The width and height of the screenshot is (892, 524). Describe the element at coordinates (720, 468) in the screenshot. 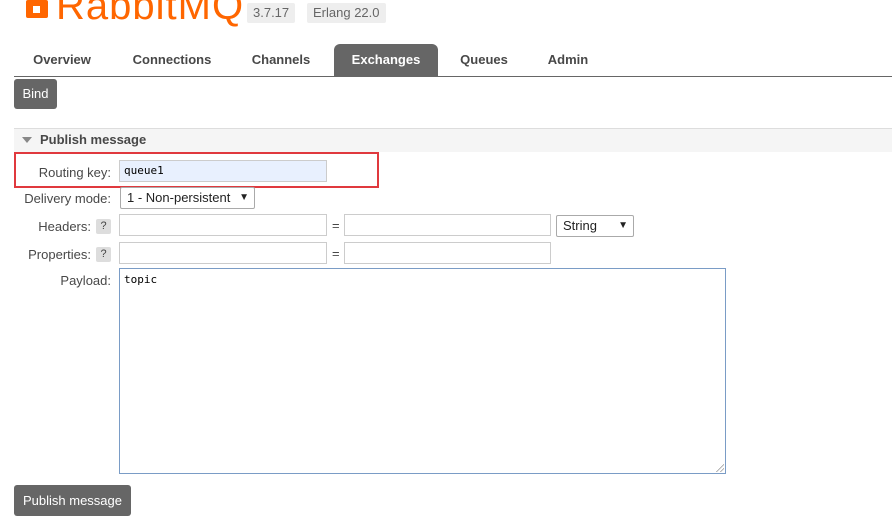

I see `resize-grip-icon` at that location.